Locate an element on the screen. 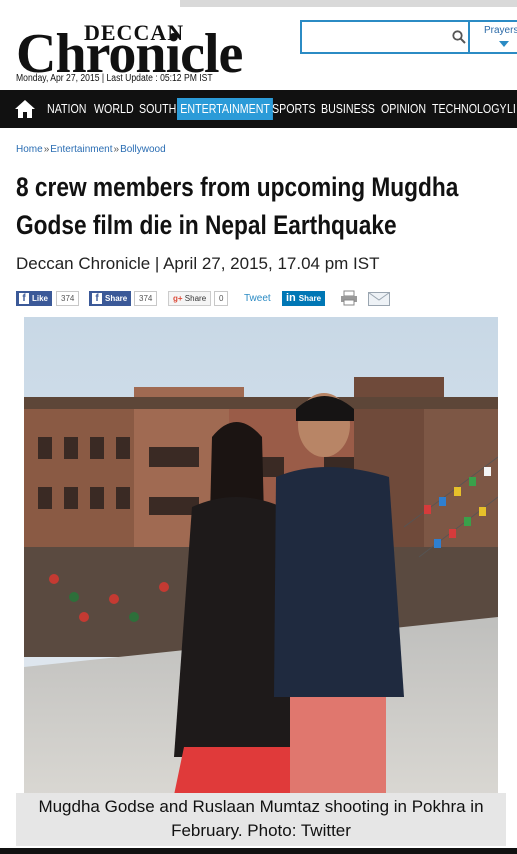 Image resolution: width=517 pixels, height=854 pixels. linkedin-label: Share is located at coordinates (310, 298).